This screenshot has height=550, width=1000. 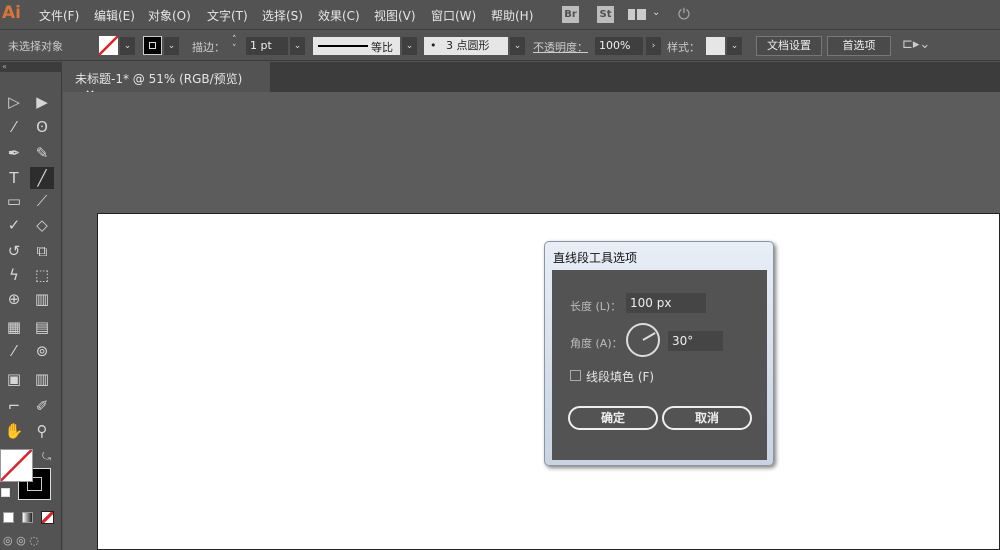 I want to click on brush-label: 3 点圆形, so click(x=468, y=45).